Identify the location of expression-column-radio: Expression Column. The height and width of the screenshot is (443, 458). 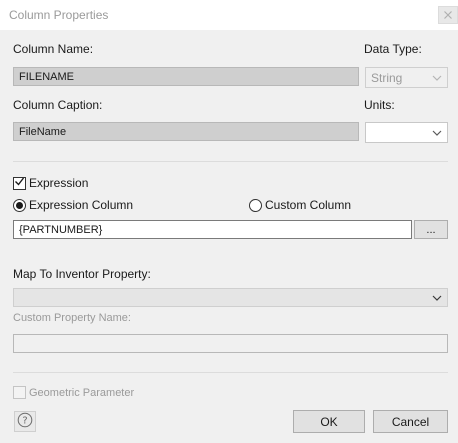
(73, 205).